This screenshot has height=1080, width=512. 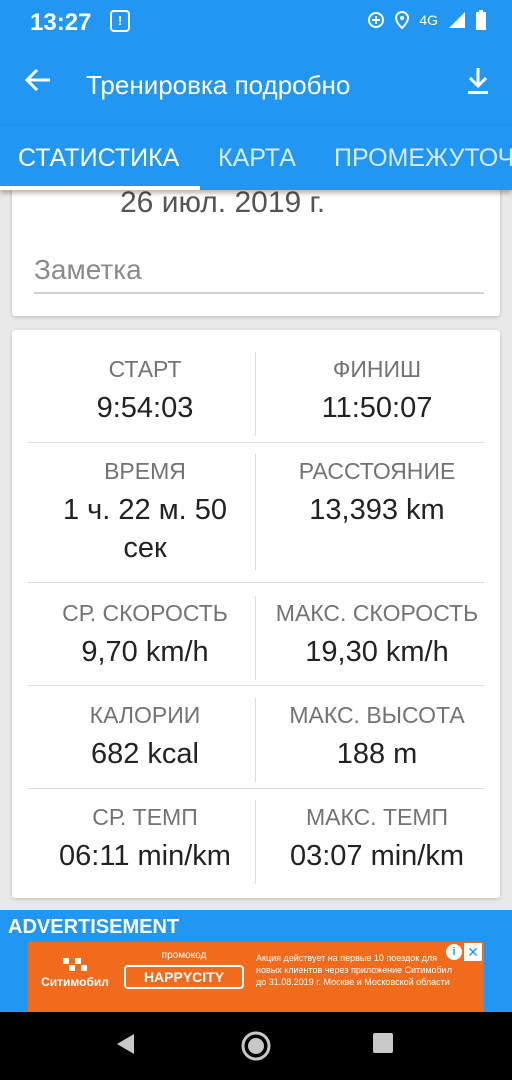 I want to click on stat-max-pace: МАКС. ТЕМП 03:07 min/km, so click(x=377, y=839).